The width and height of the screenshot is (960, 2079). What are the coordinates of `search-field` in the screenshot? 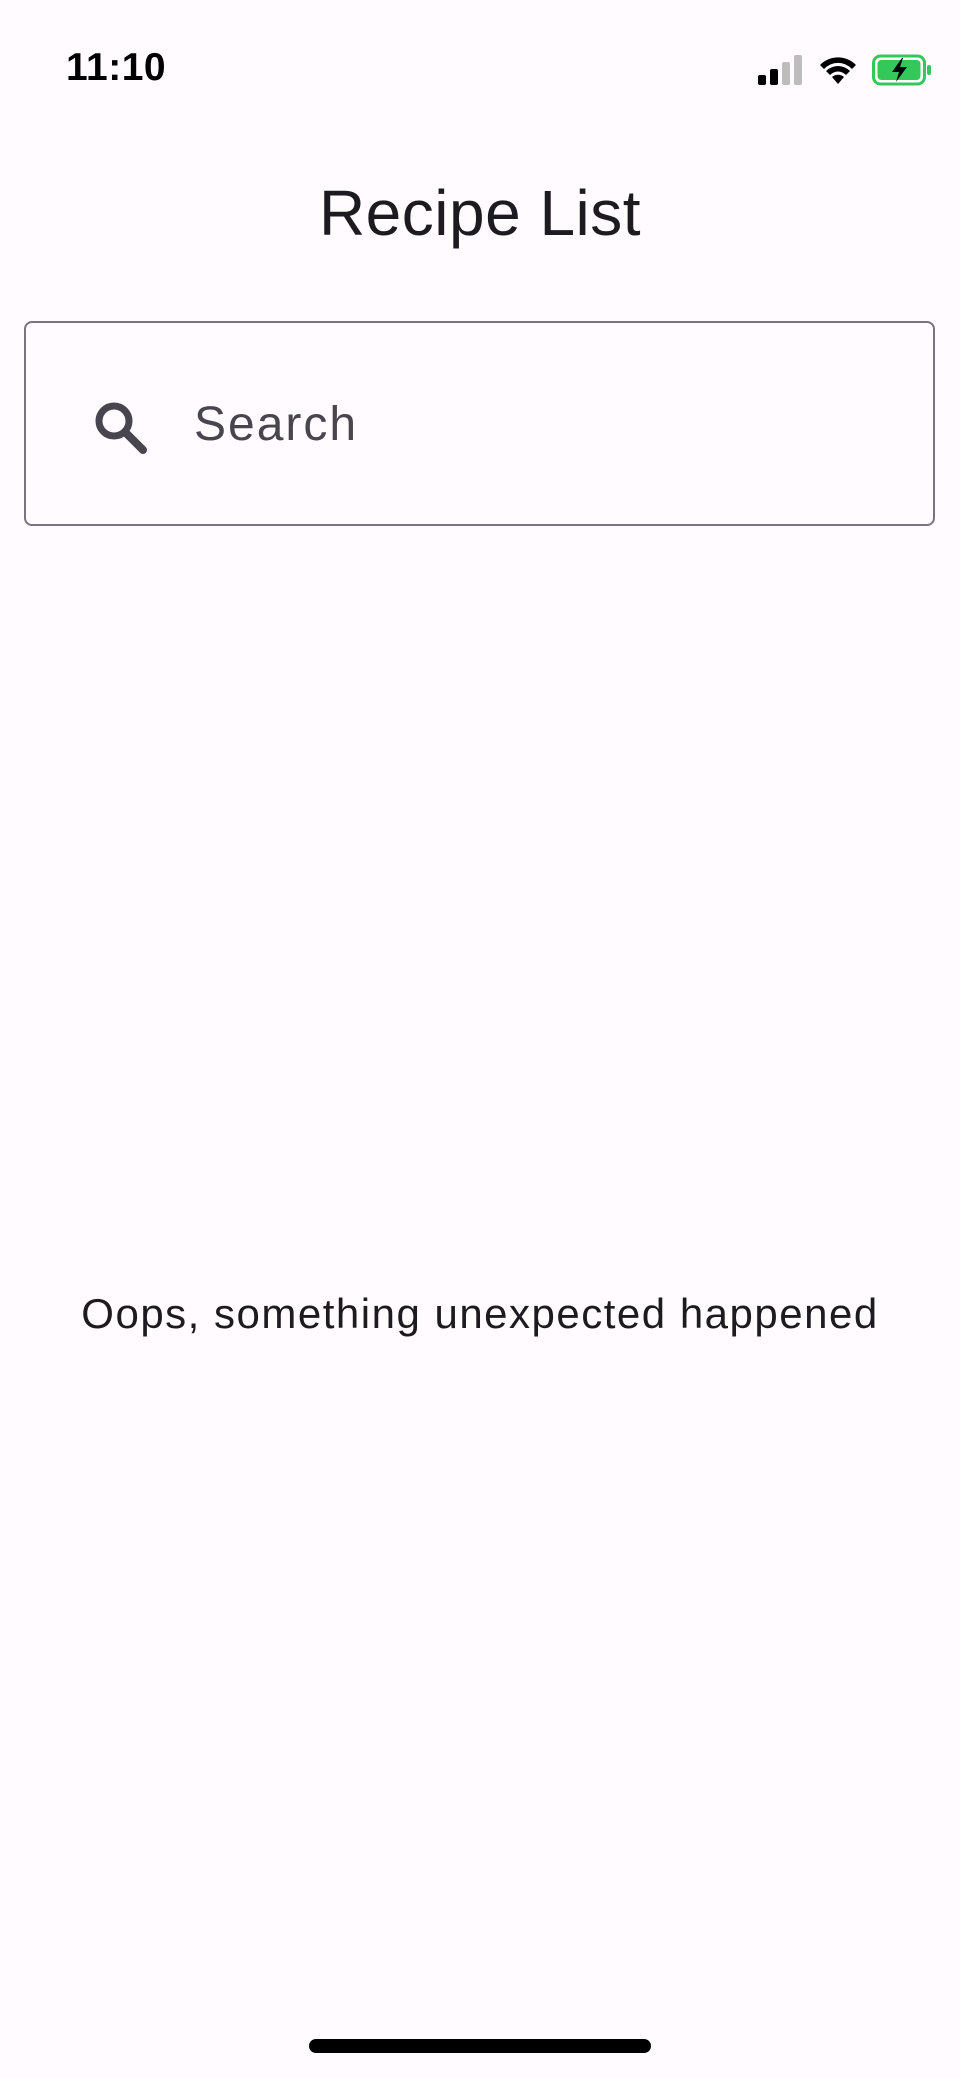 It's located at (479, 423).